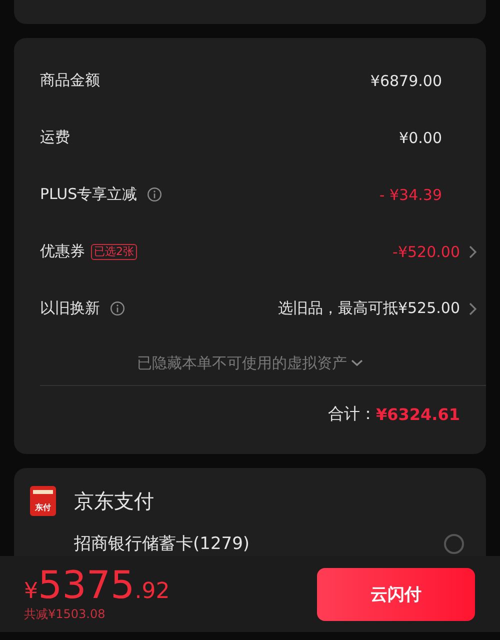 Image resolution: width=500 pixels, height=640 pixels. What do you see at coordinates (62, 251) in the screenshot?
I see `row-label: 优惠券` at bounding box center [62, 251].